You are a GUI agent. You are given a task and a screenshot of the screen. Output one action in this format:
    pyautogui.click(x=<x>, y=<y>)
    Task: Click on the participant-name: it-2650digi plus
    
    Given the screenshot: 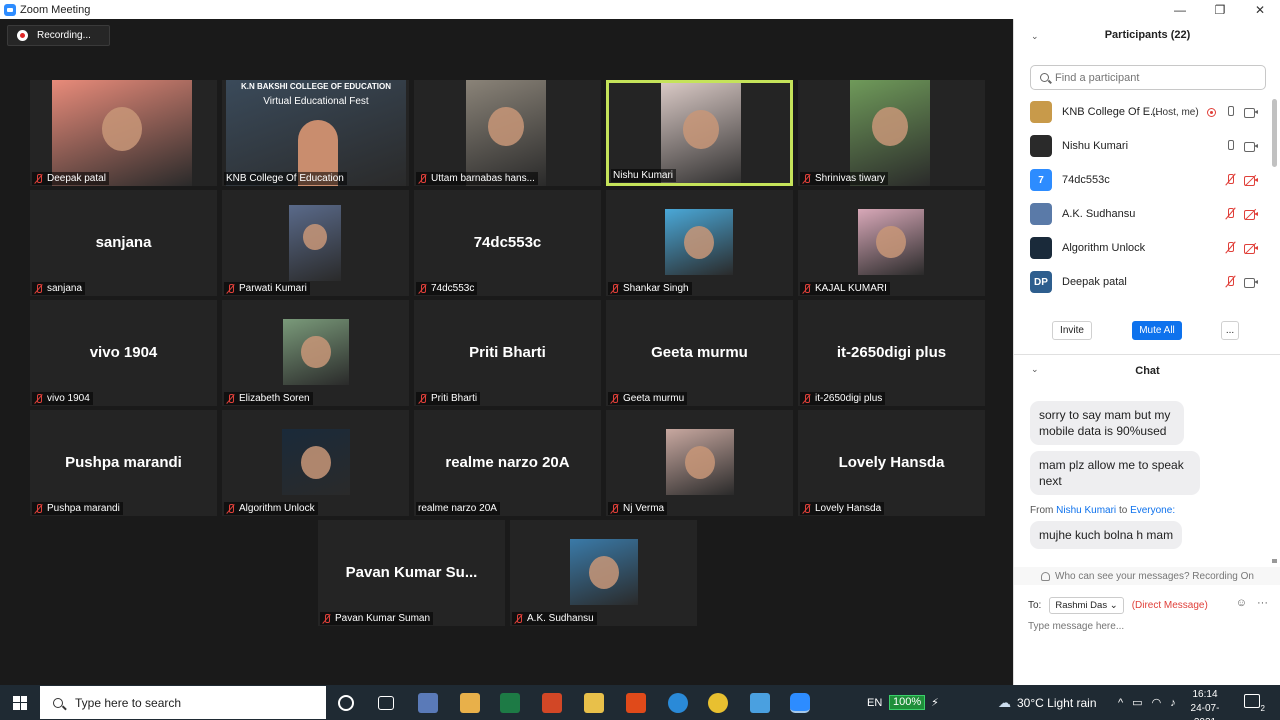 What is the action you would take?
    pyautogui.click(x=849, y=398)
    